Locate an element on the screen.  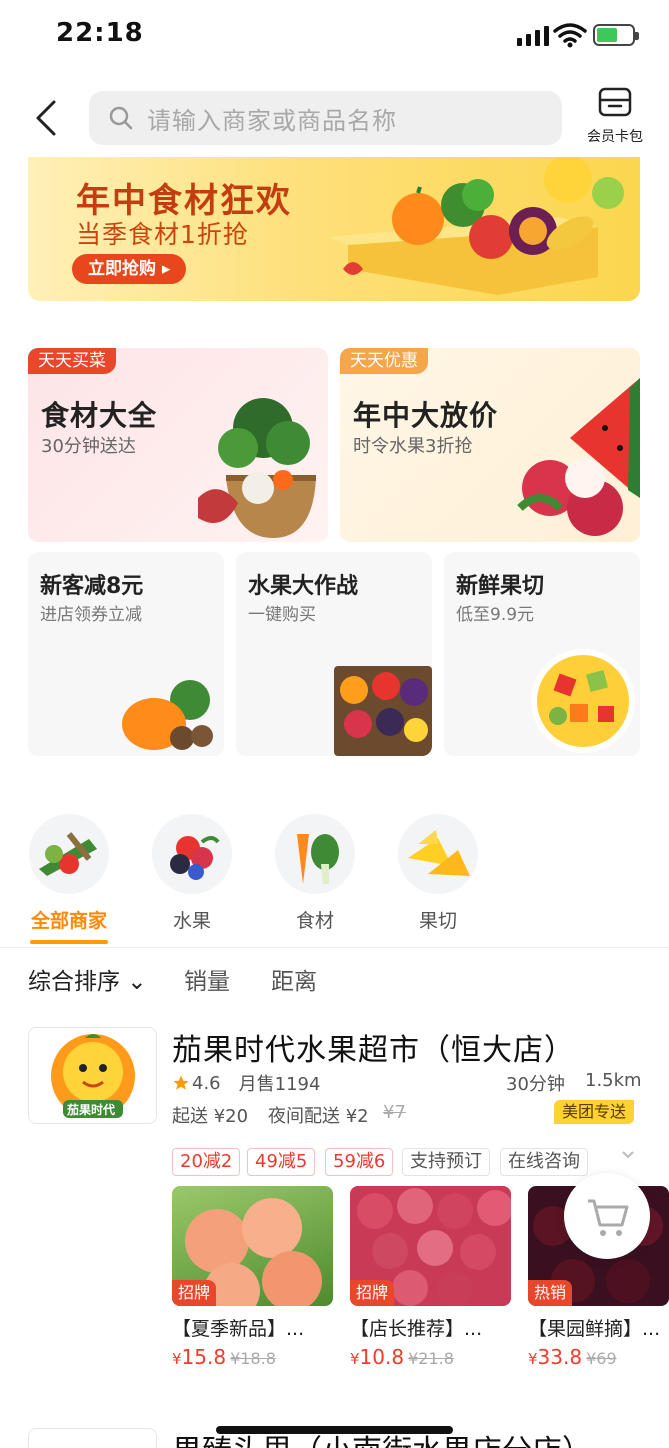
tile-subtitle: 进店领券立减 is located at coordinates (91, 615).